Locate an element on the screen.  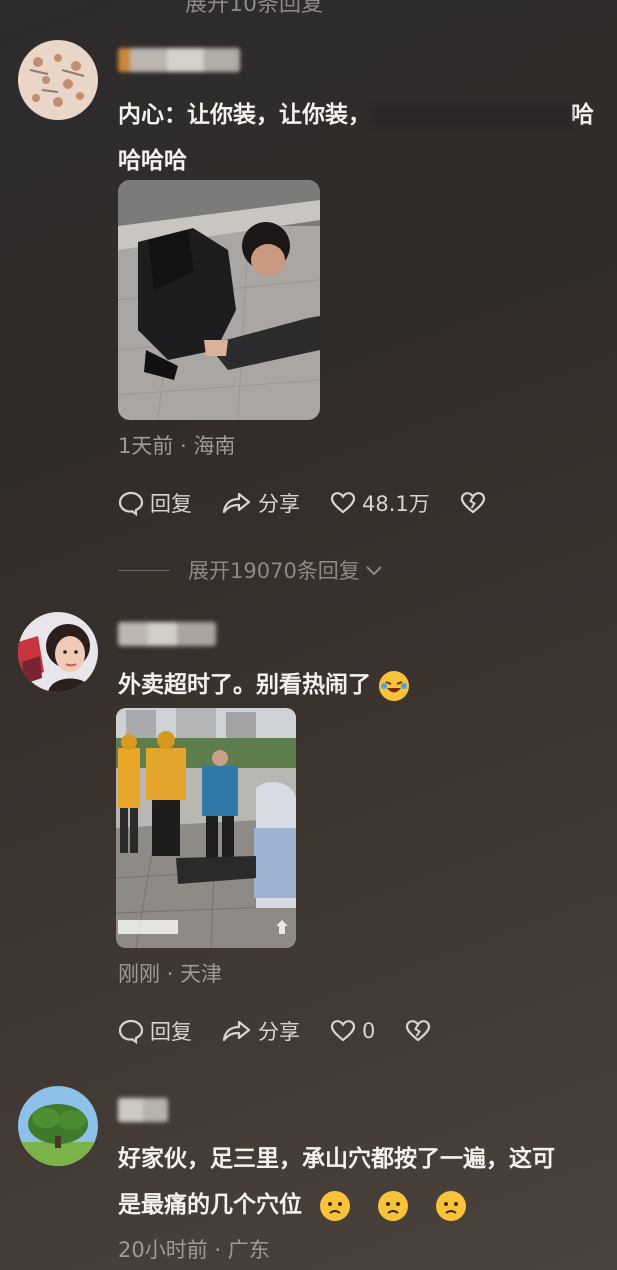
location: 广东 is located at coordinates (248, 1250).